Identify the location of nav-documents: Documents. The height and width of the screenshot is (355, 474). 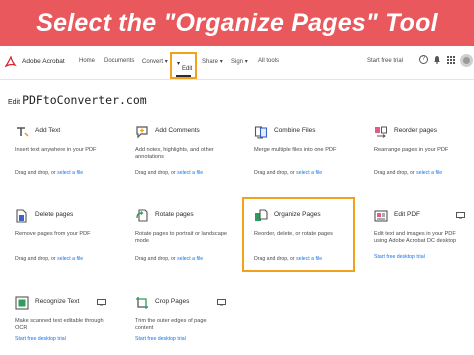
(119, 61).